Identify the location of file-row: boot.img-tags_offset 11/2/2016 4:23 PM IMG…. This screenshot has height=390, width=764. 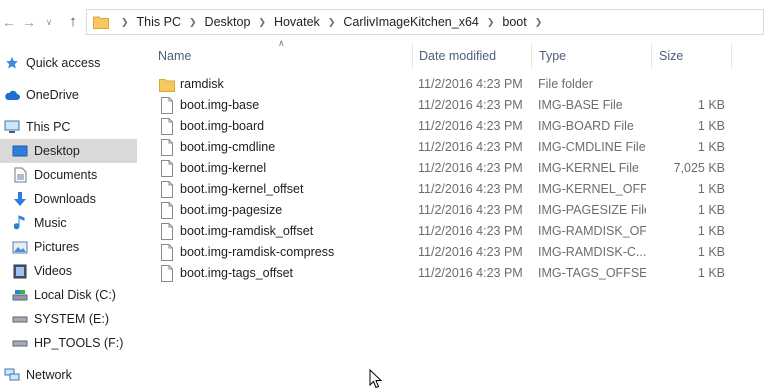
(445, 273).